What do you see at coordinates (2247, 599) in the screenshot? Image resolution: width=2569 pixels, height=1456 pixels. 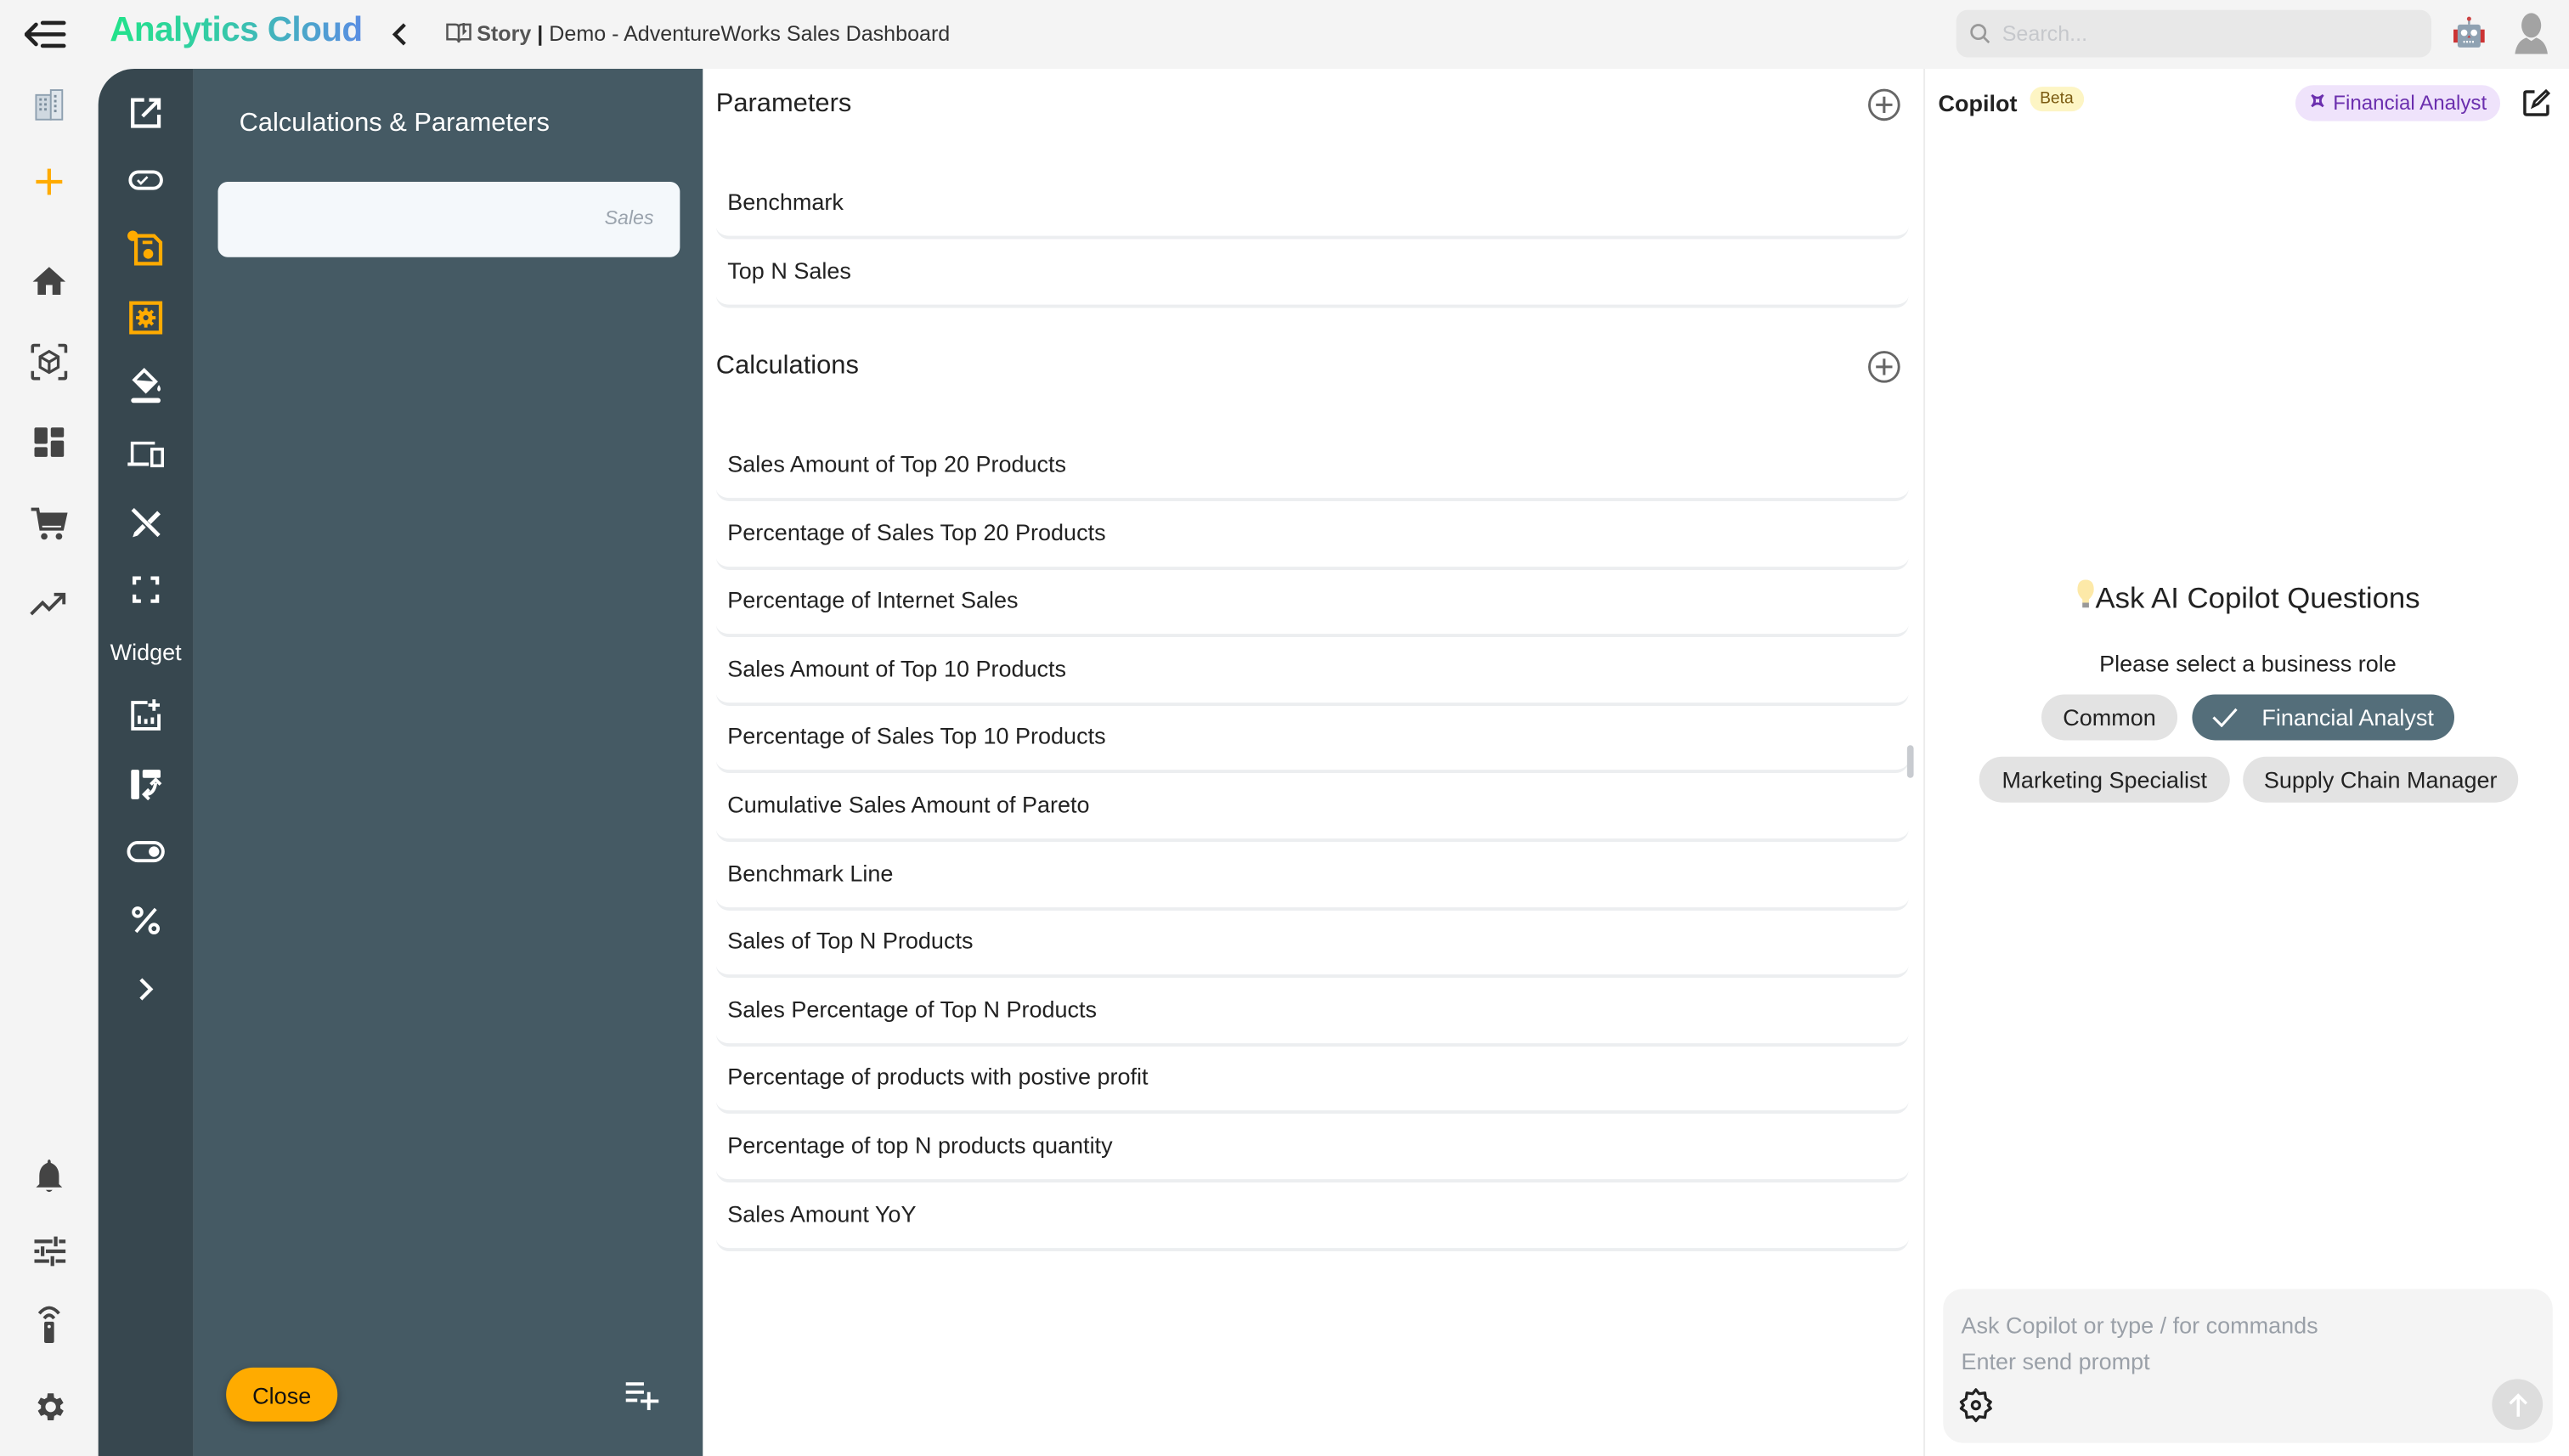 I see `ask-copilot-heading: Ask AI Copilot Questions` at bounding box center [2247, 599].